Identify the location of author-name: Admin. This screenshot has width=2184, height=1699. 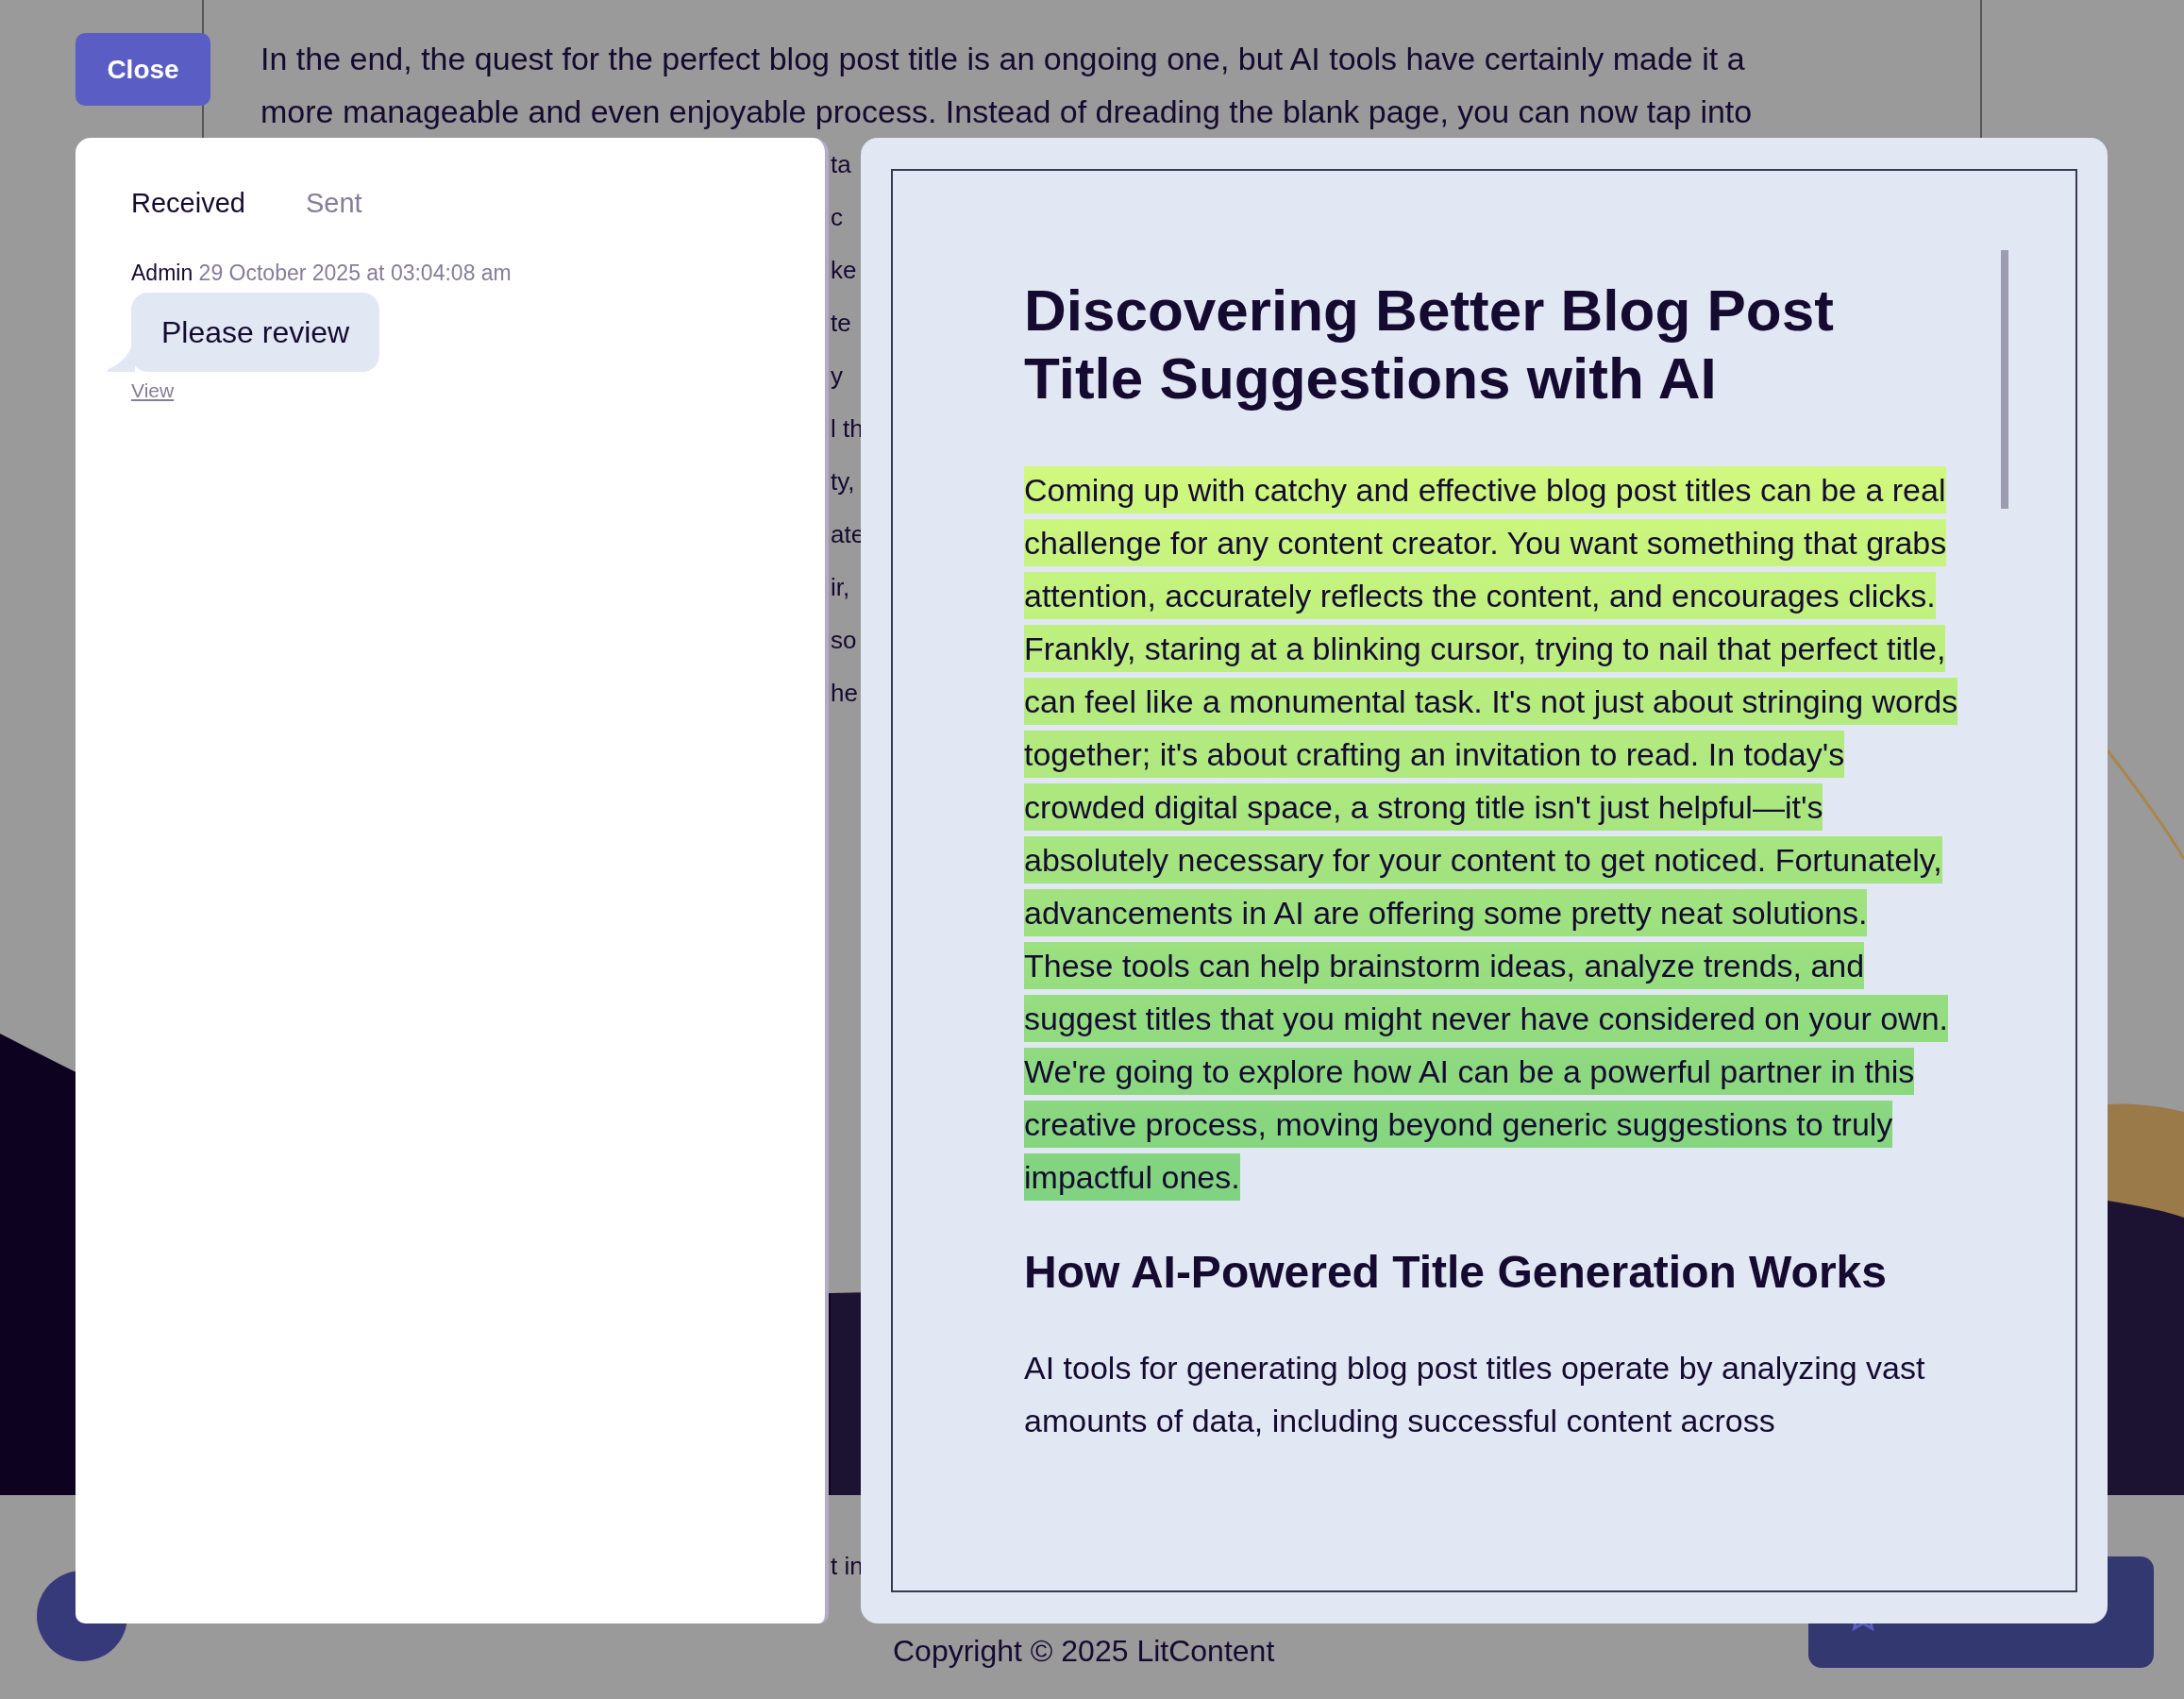
(162, 272).